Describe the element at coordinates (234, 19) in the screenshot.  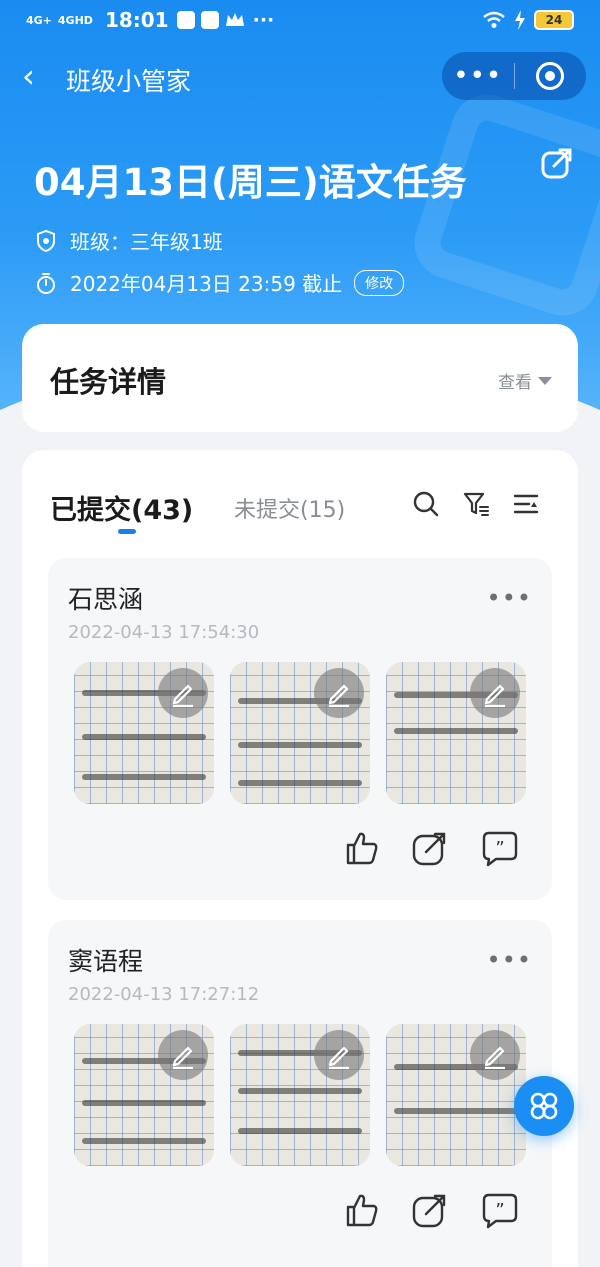
I see `crown-icon` at that location.